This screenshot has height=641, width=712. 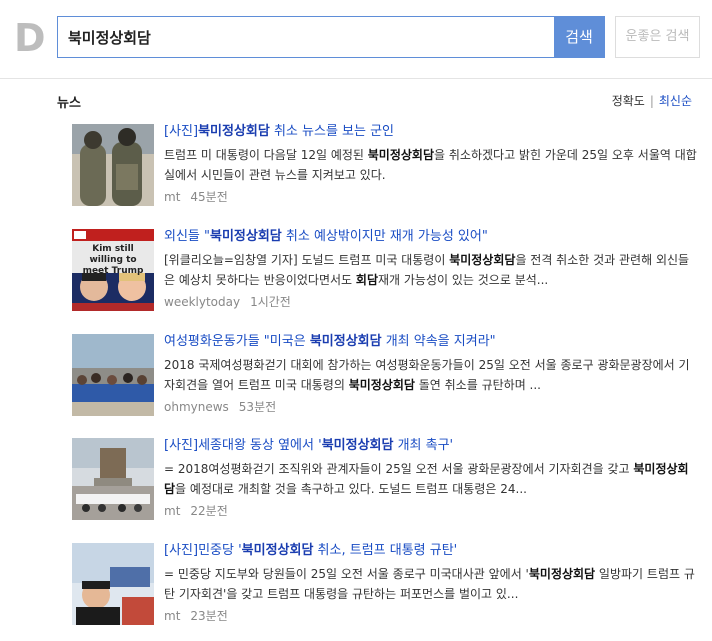 I want to click on news-time: 23분전, so click(x=209, y=616).